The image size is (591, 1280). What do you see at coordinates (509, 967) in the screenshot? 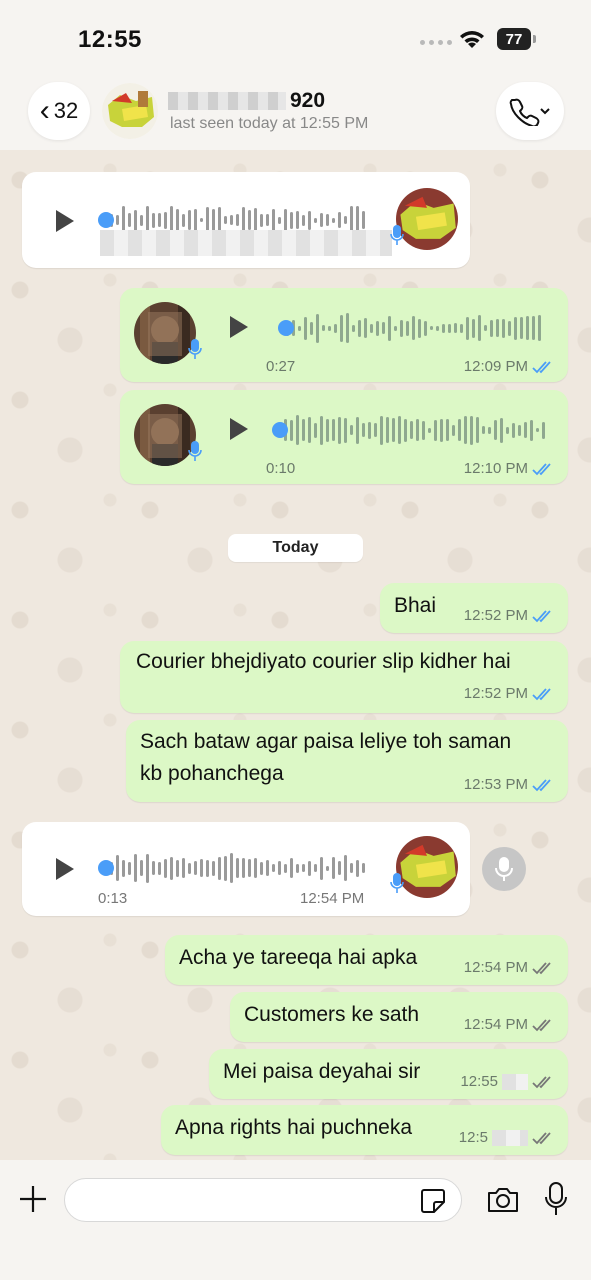
I see `message-meta: 12:54 PM` at bounding box center [509, 967].